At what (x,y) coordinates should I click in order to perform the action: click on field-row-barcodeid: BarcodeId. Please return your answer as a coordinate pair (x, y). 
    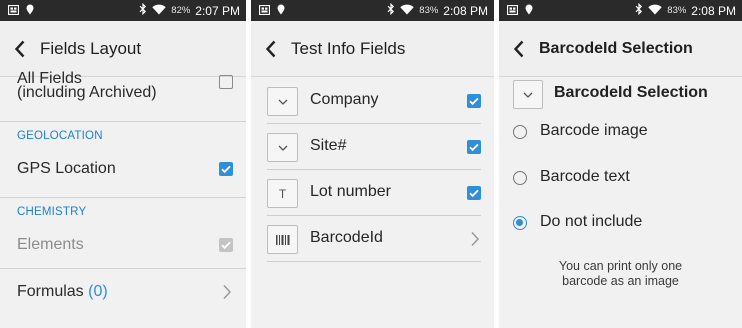
    Looking at the image, I should click on (372, 239).